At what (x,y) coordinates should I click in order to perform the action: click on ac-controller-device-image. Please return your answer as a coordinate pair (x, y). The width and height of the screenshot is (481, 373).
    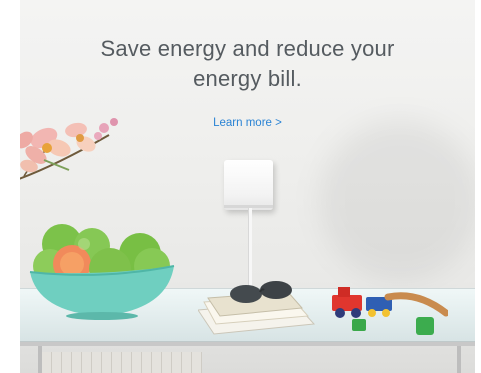
    Looking at the image, I should click on (248, 185).